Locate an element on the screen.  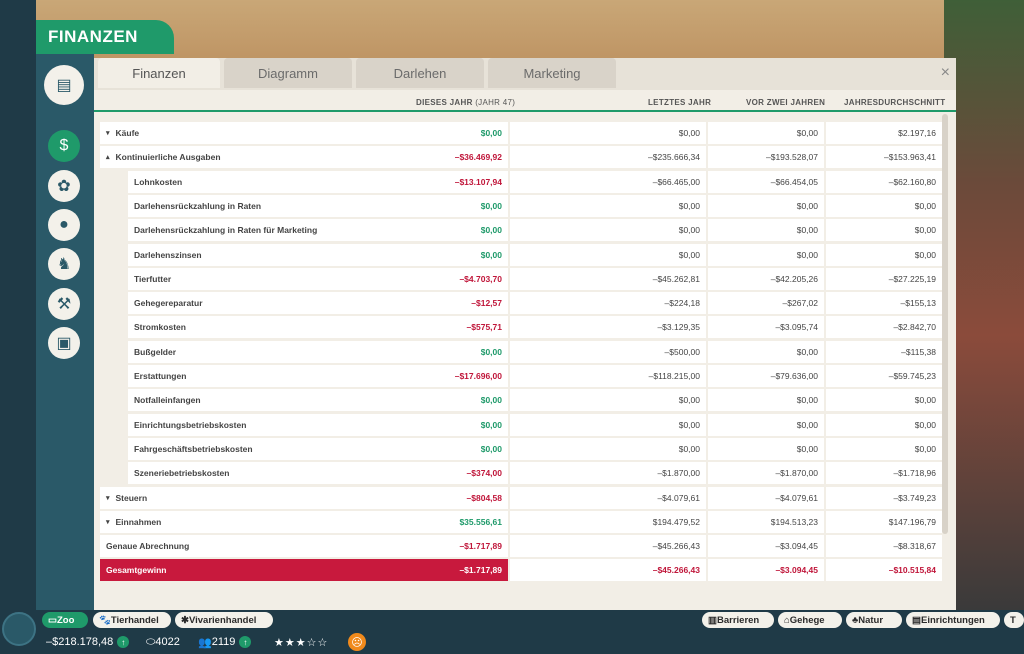
value-last-year: –$1.870,00 is located at coordinates (608, 473).